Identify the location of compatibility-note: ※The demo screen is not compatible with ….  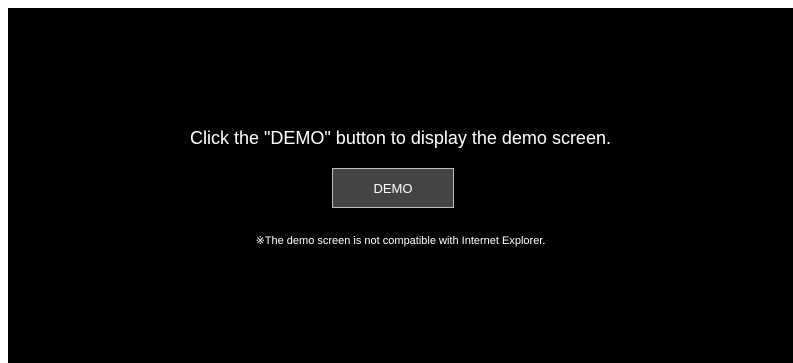
(400, 241).